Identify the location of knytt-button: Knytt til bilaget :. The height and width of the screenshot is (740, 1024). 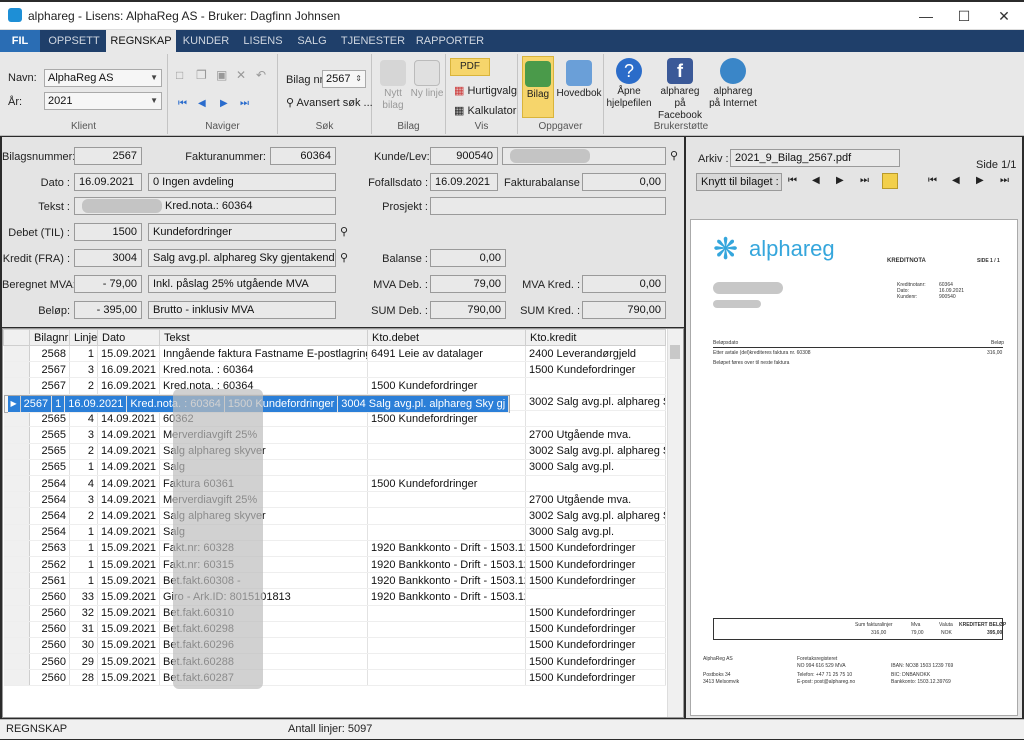
(739, 182).